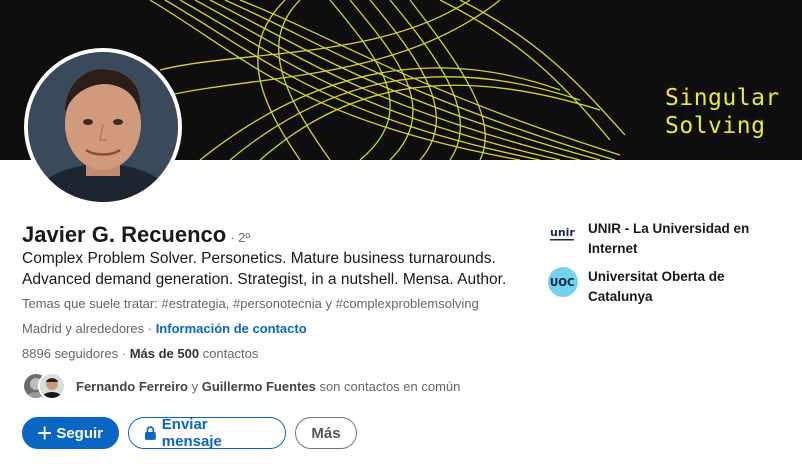  Describe the element at coordinates (70, 353) in the screenshot. I see `followers-count: 8896 seguidores` at that location.